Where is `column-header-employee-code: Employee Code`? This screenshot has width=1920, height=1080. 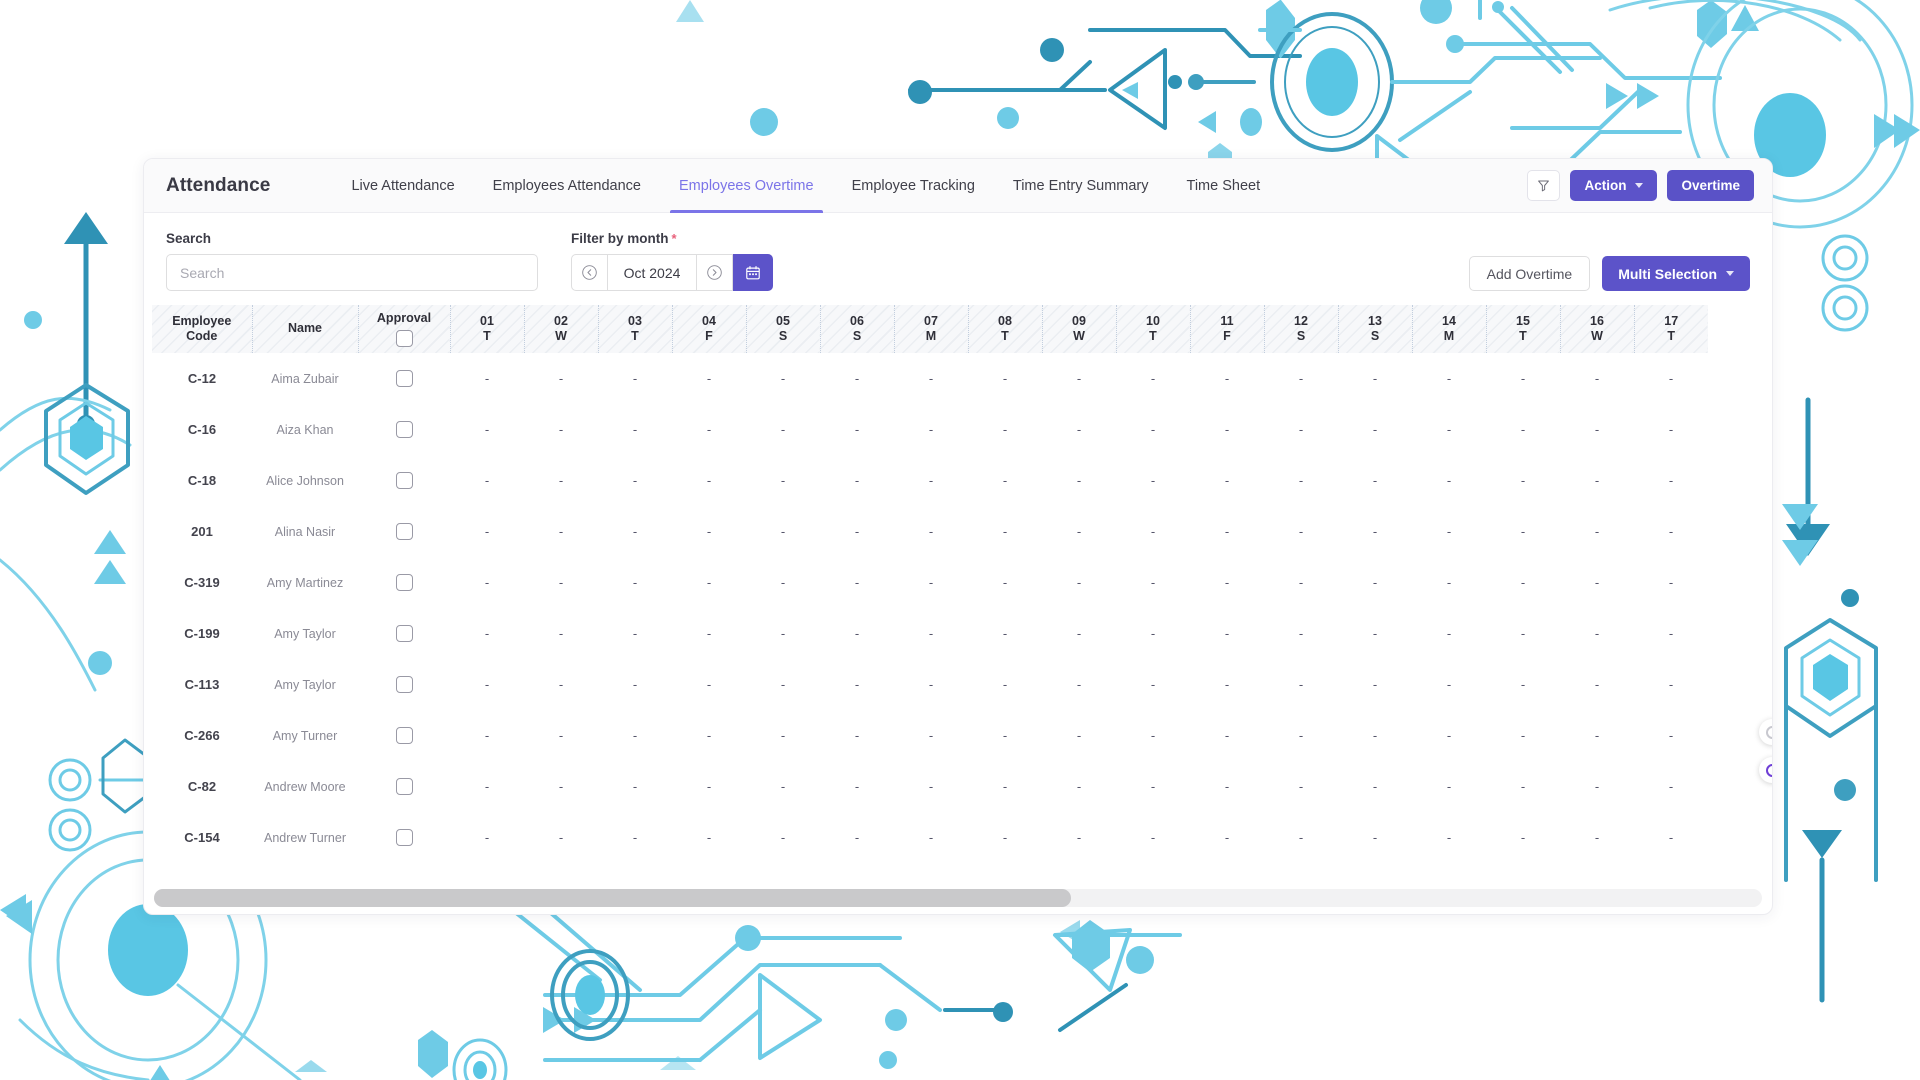
column-header-employee-code: Employee Code is located at coordinates (202, 329).